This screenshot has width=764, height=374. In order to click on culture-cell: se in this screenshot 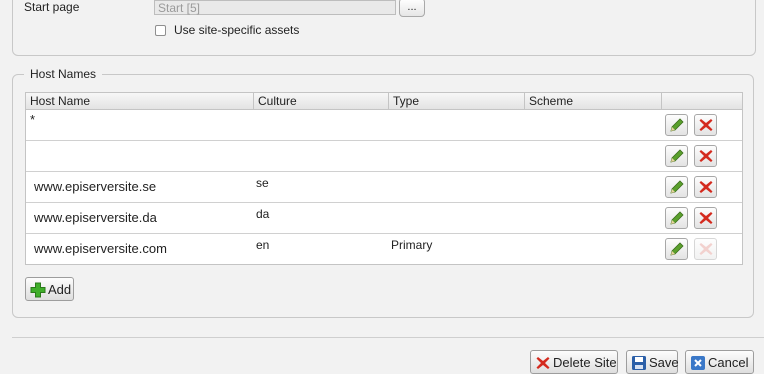, I will do `click(262, 183)`.